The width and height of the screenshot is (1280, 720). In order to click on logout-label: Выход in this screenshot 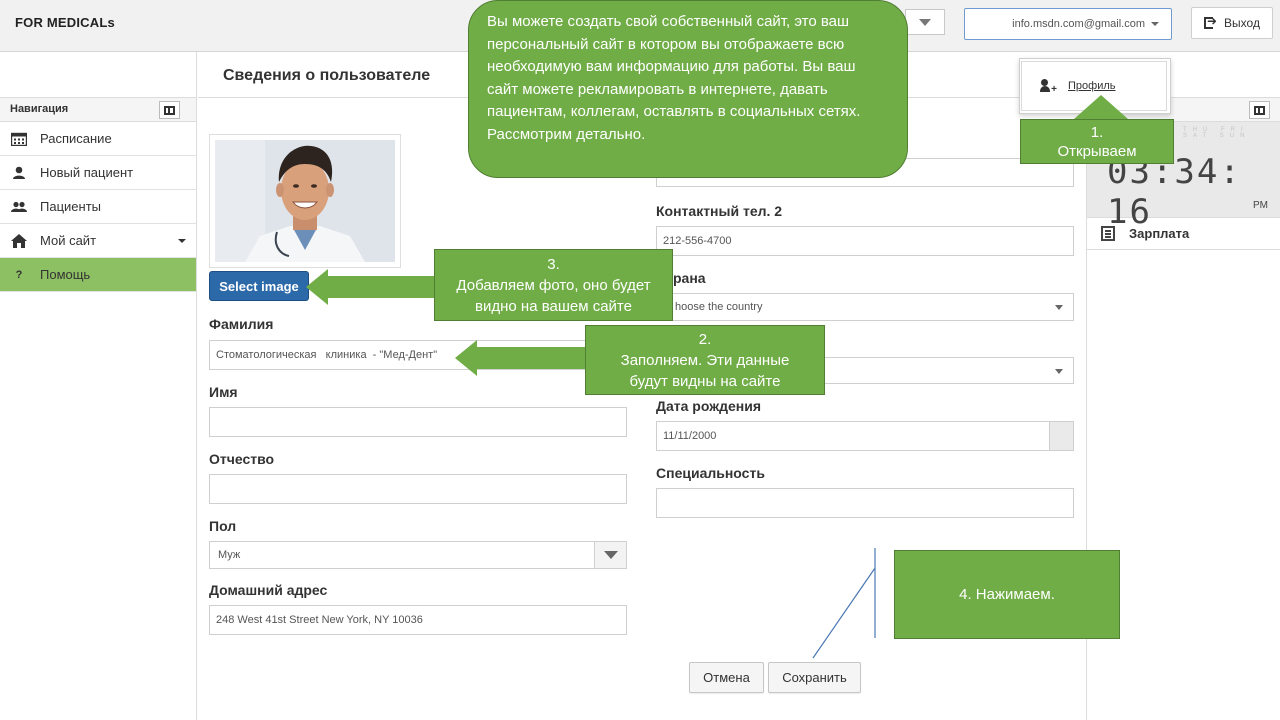, I will do `click(1242, 23)`.